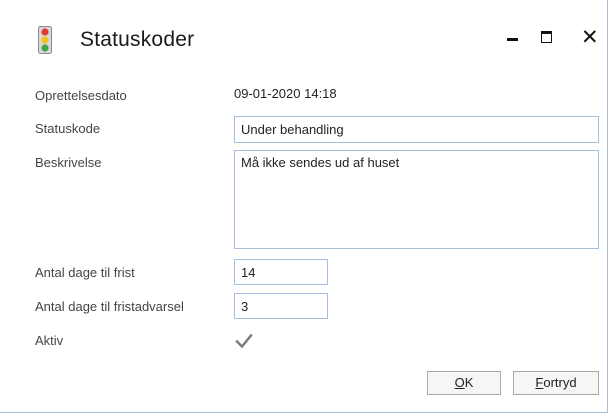 The height and width of the screenshot is (413, 608). What do you see at coordinates (68, 162) in the screenshot?
I see `description-label: Beskrivelse` at bounding box center [68, 162].